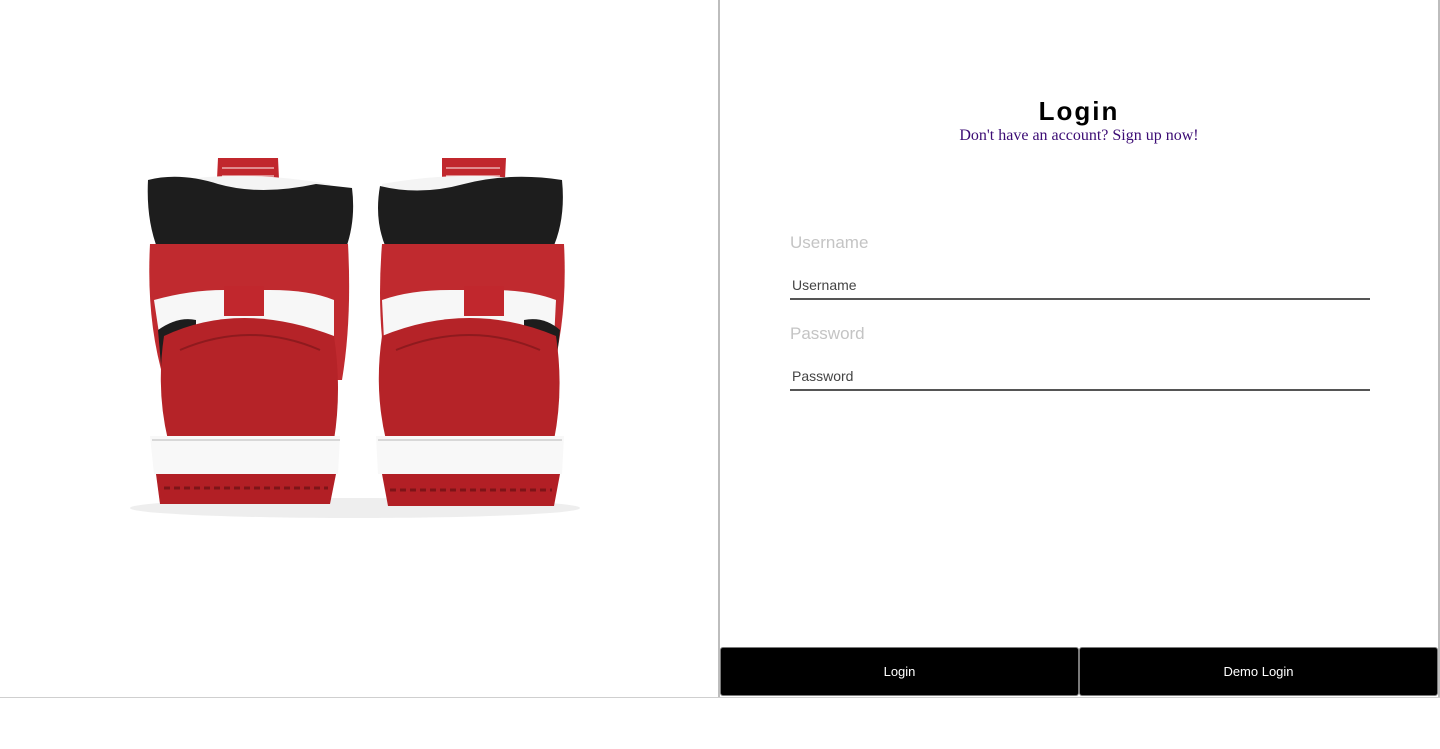  Describe the element at coordinates (1079, 111) in the screenshot. I see `page-title: Login` at that location.